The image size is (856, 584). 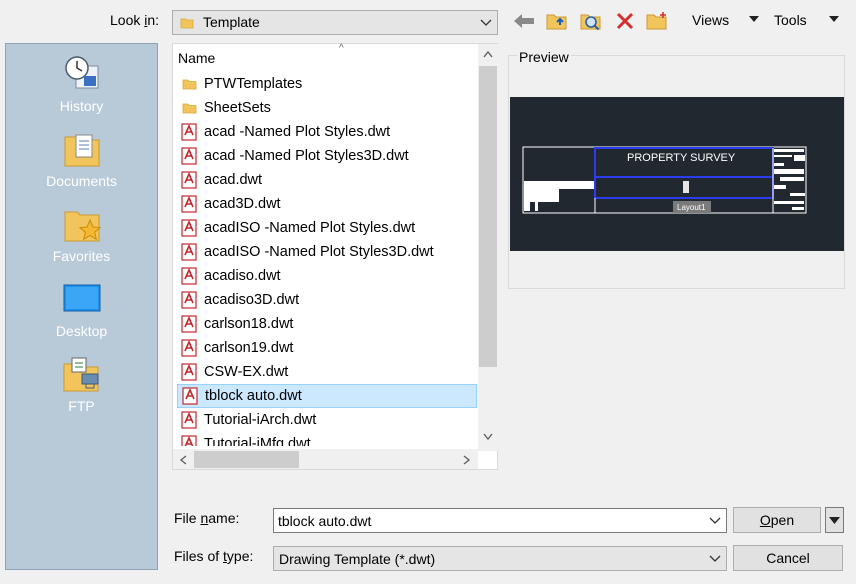 What do you see at coordinates (82, 224) in the screenshot?
I see `favorites-icon` at bounding box center [82, 224].